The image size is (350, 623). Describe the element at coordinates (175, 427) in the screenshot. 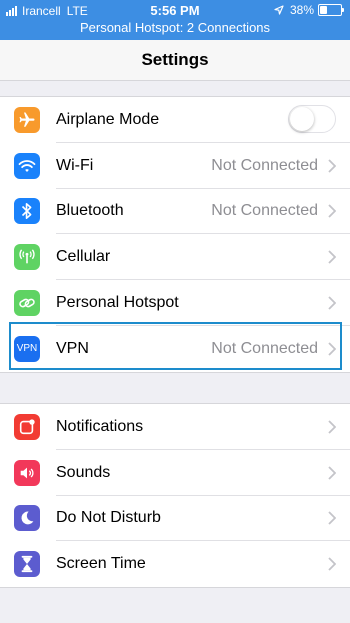

I see `settings-row-notifications: Notifications` at that location.